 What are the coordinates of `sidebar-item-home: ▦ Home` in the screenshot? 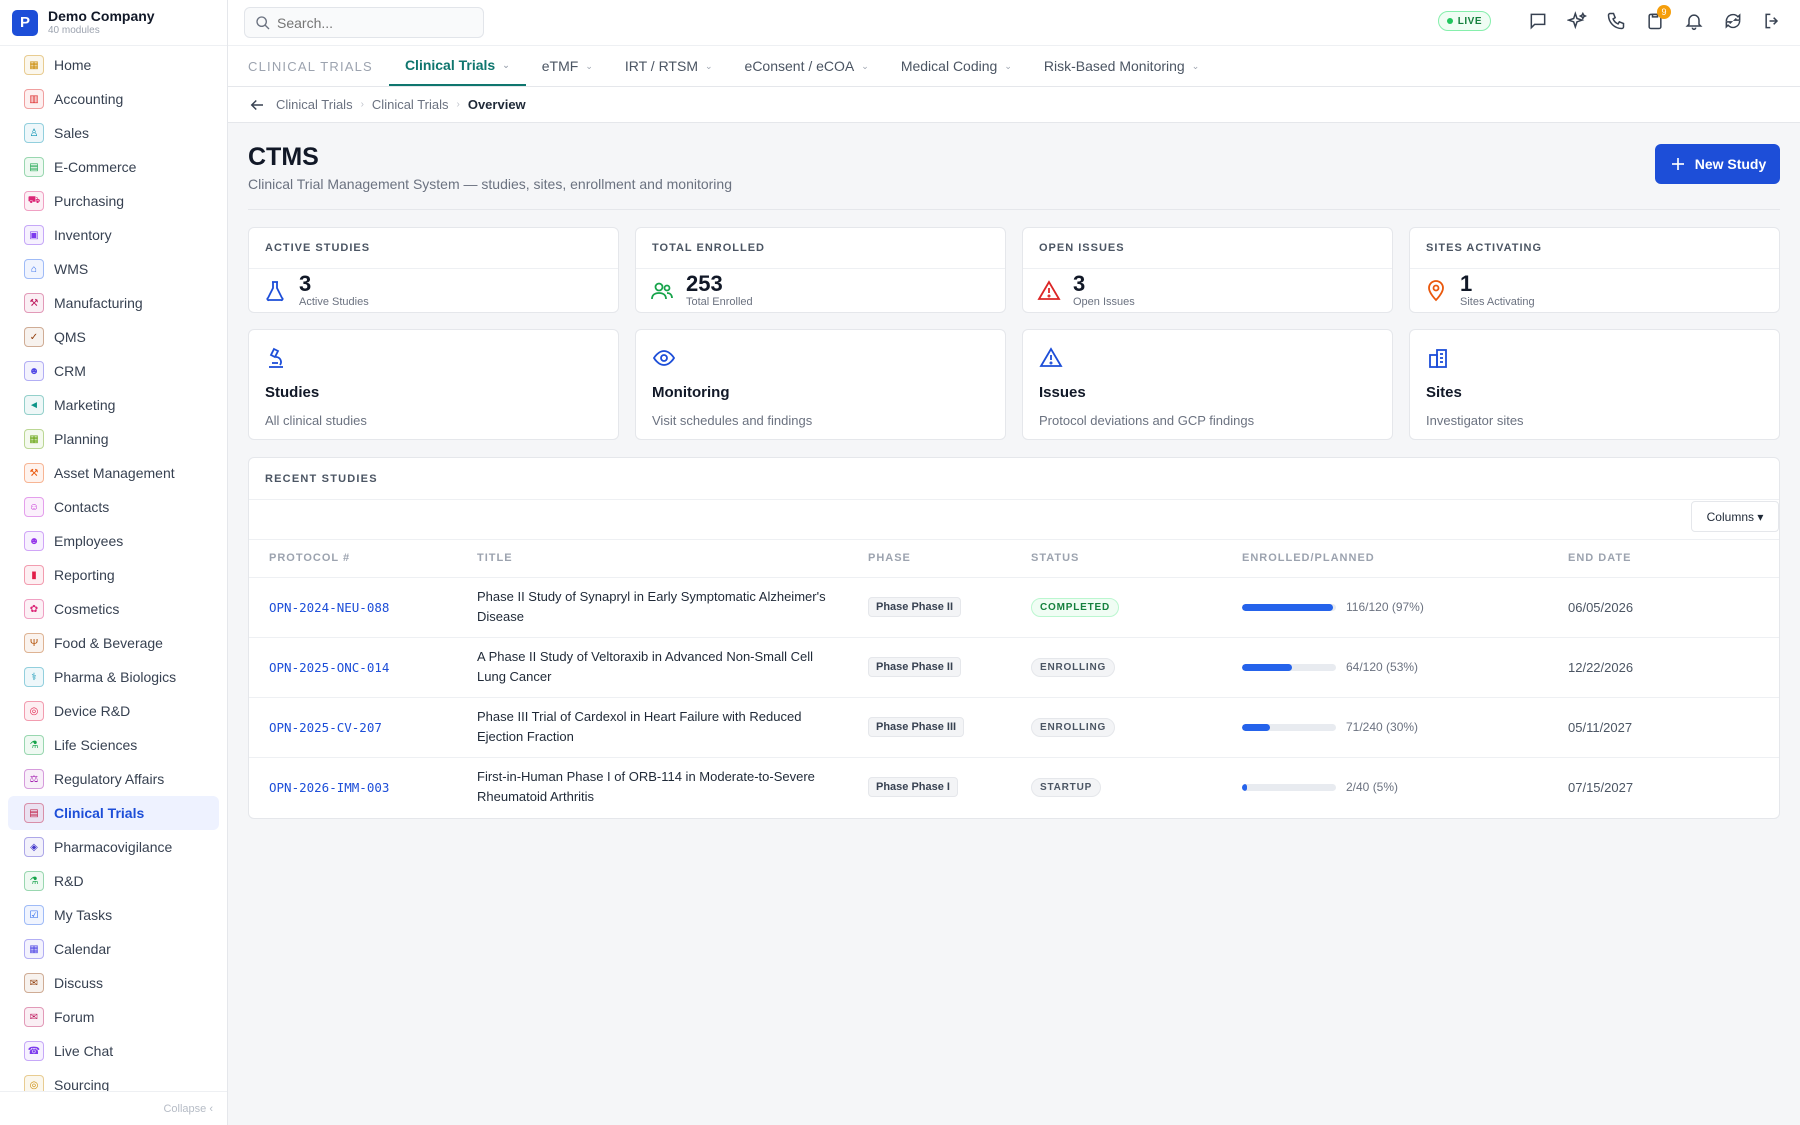 It's located at (113, 65).